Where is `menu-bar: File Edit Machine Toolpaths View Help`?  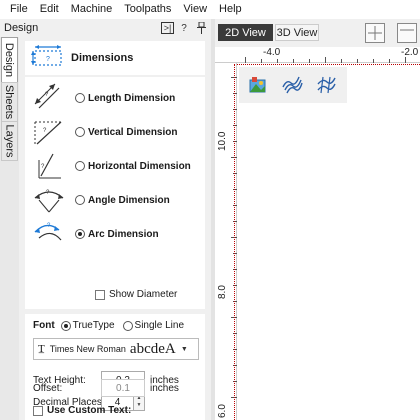
menu-bar: File Edit Machine Toolpaths View Help is located at coordinates (210, 9).